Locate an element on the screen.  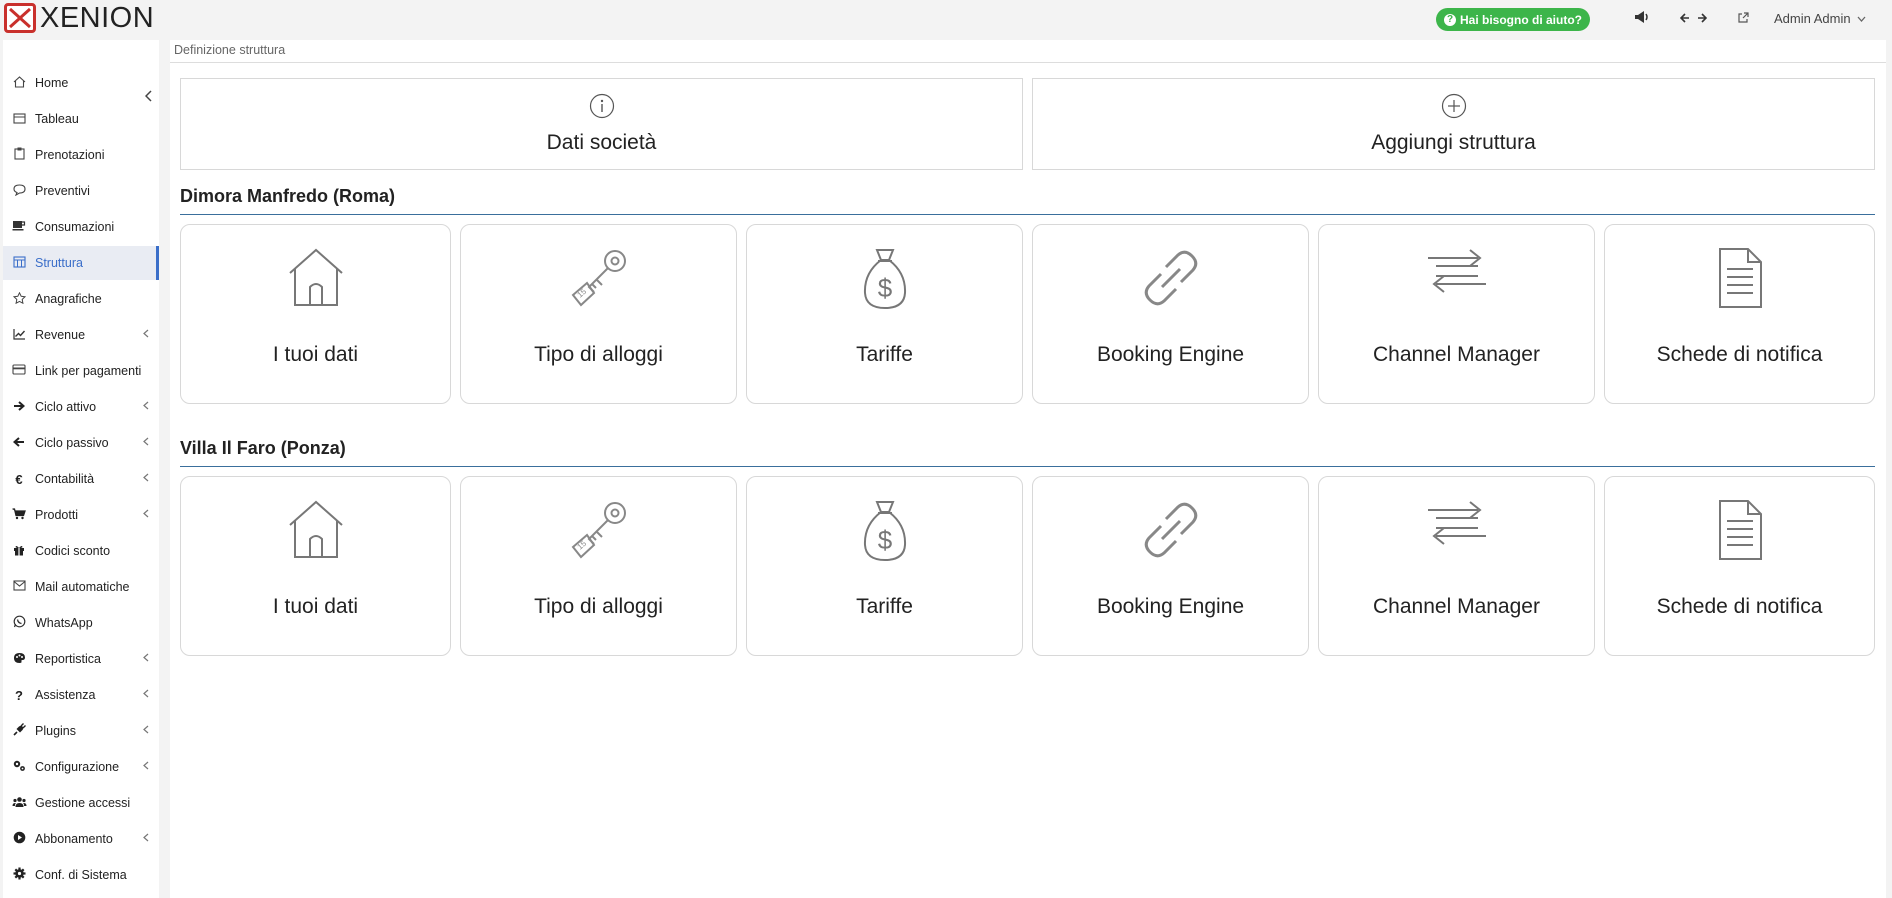
question-circle-icon: ? is located at coordinates (1450, 19).